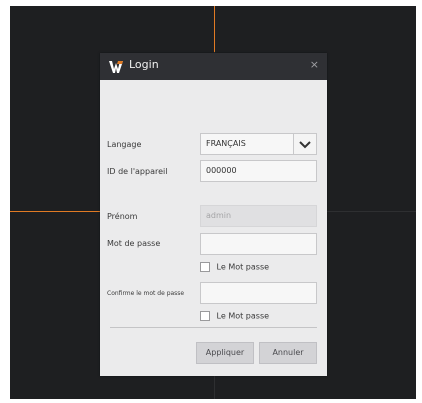  What do you see at coordinates (258, 144) in the screenshot?
I see `language-select: FRANÇAIS` at bounding box center [258, 144].